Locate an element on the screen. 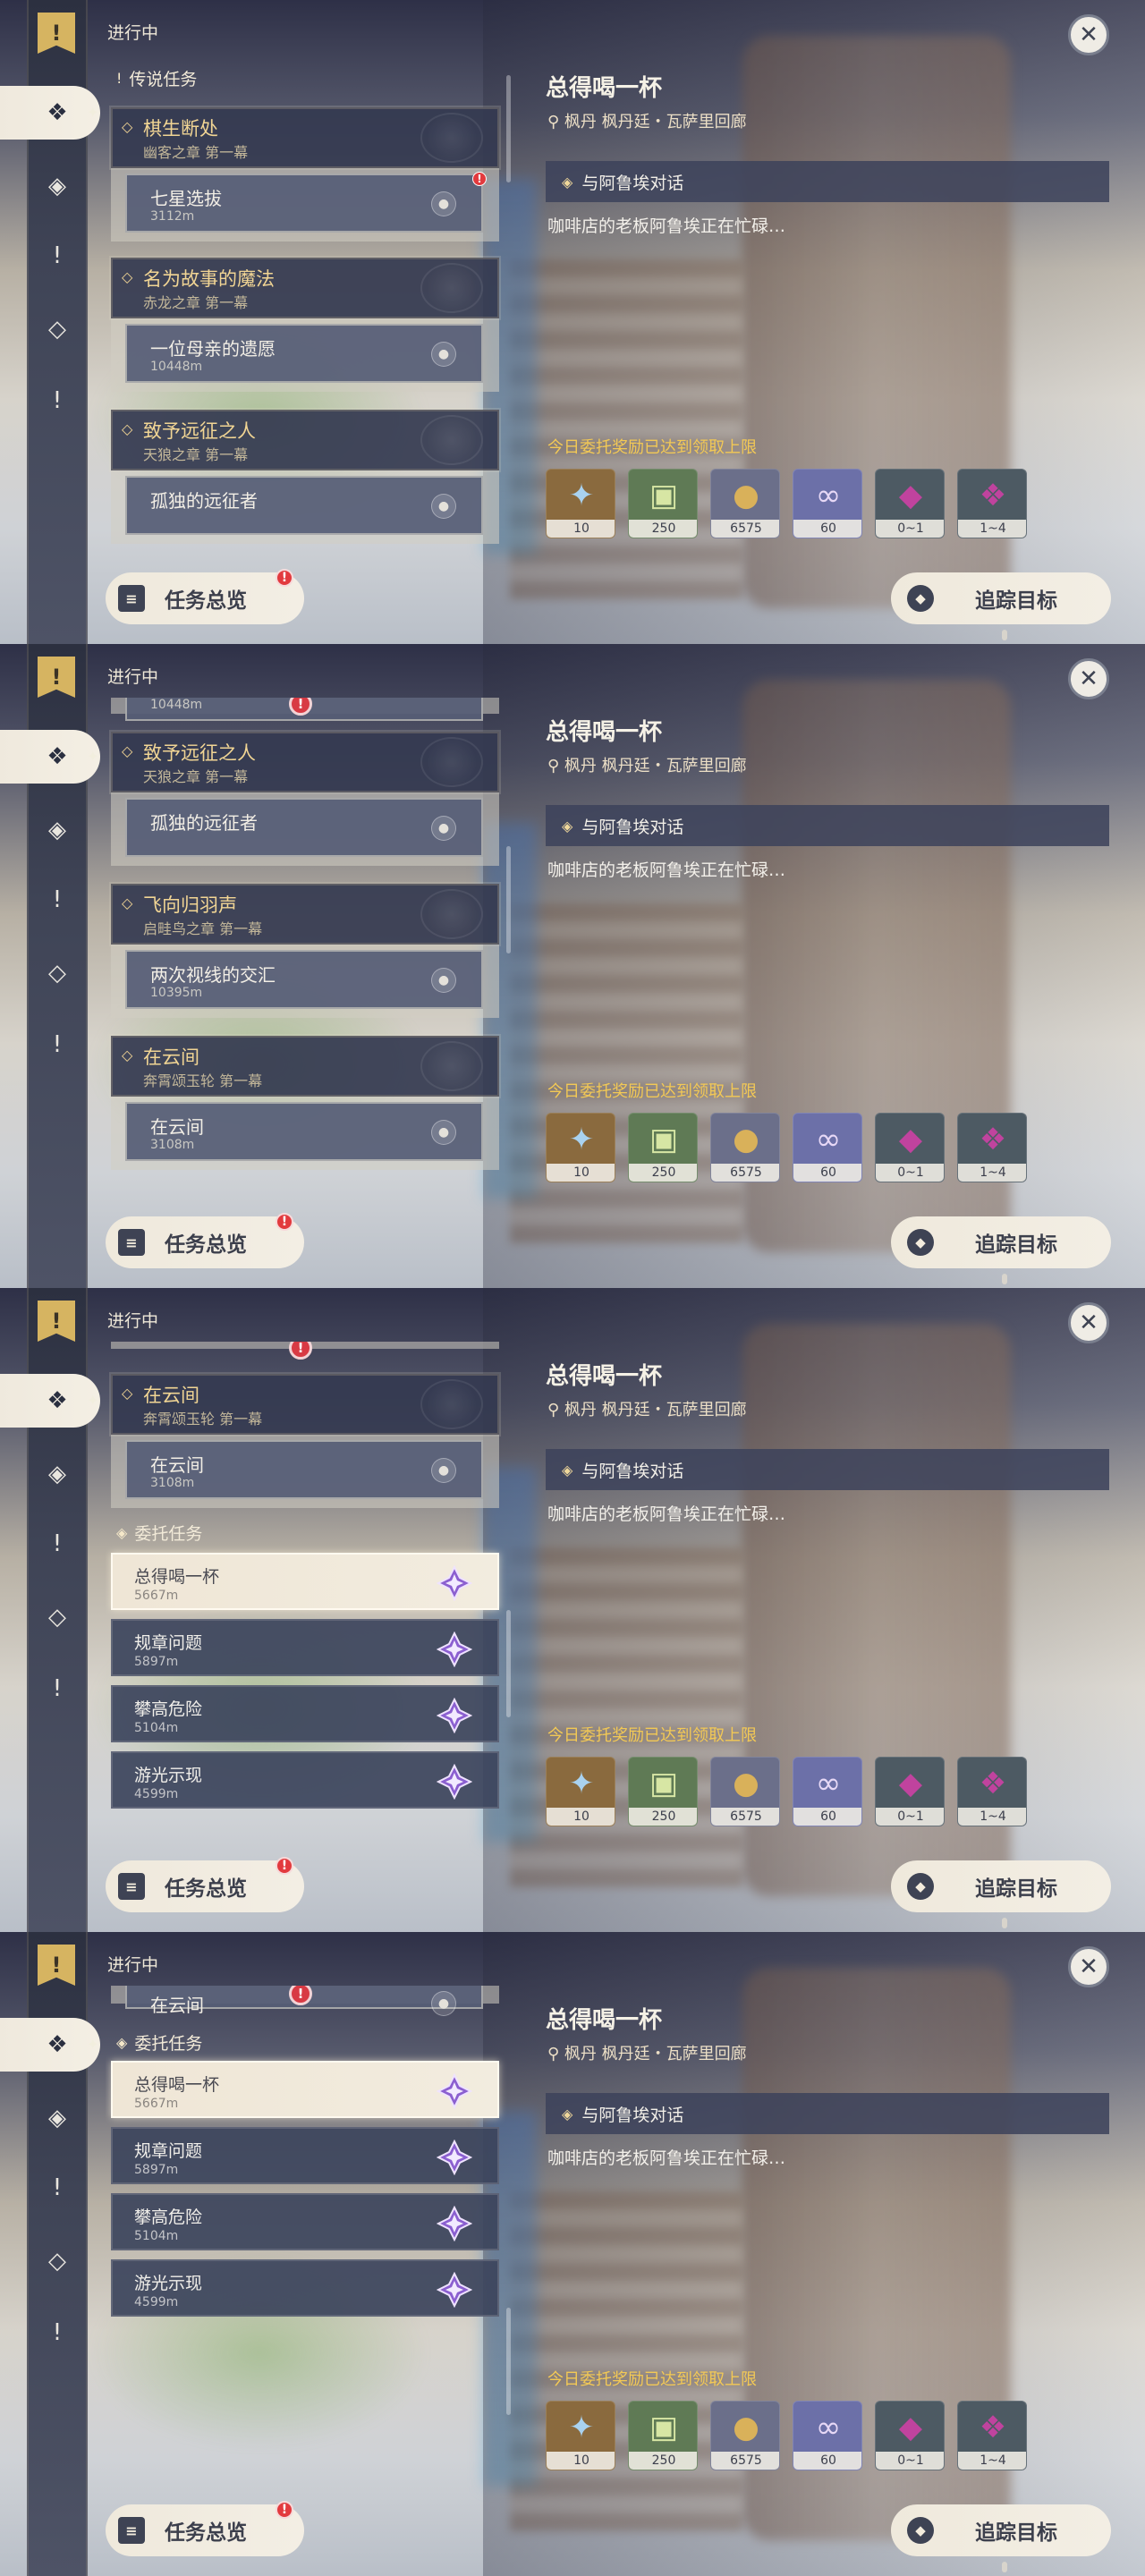 Image resolution: width=1145 pixels, height=2576 pixels. status-label: 进行中 is located at coordinates (133, 33).